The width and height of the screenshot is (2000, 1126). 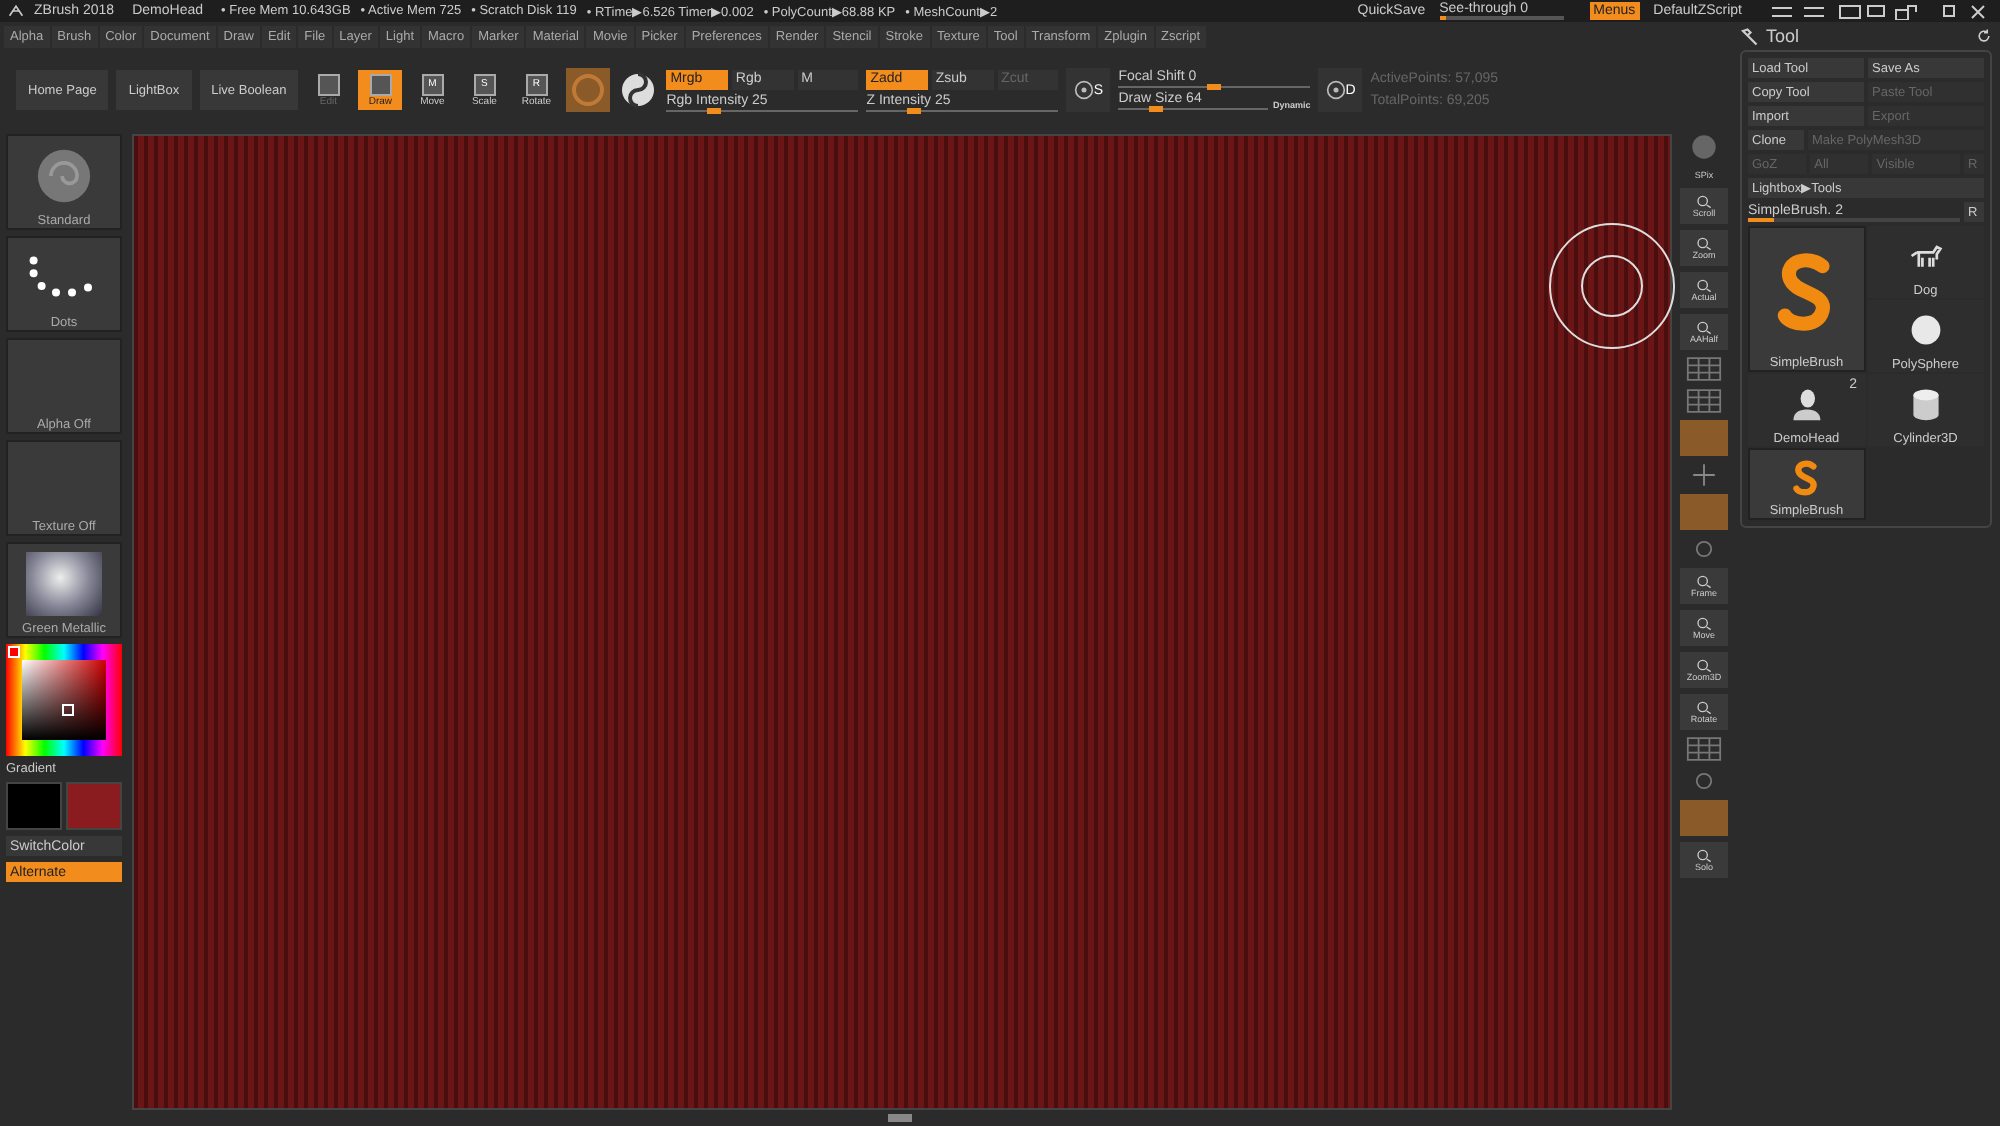 I want to click on reset-icon, so click(x=1984, y=36).